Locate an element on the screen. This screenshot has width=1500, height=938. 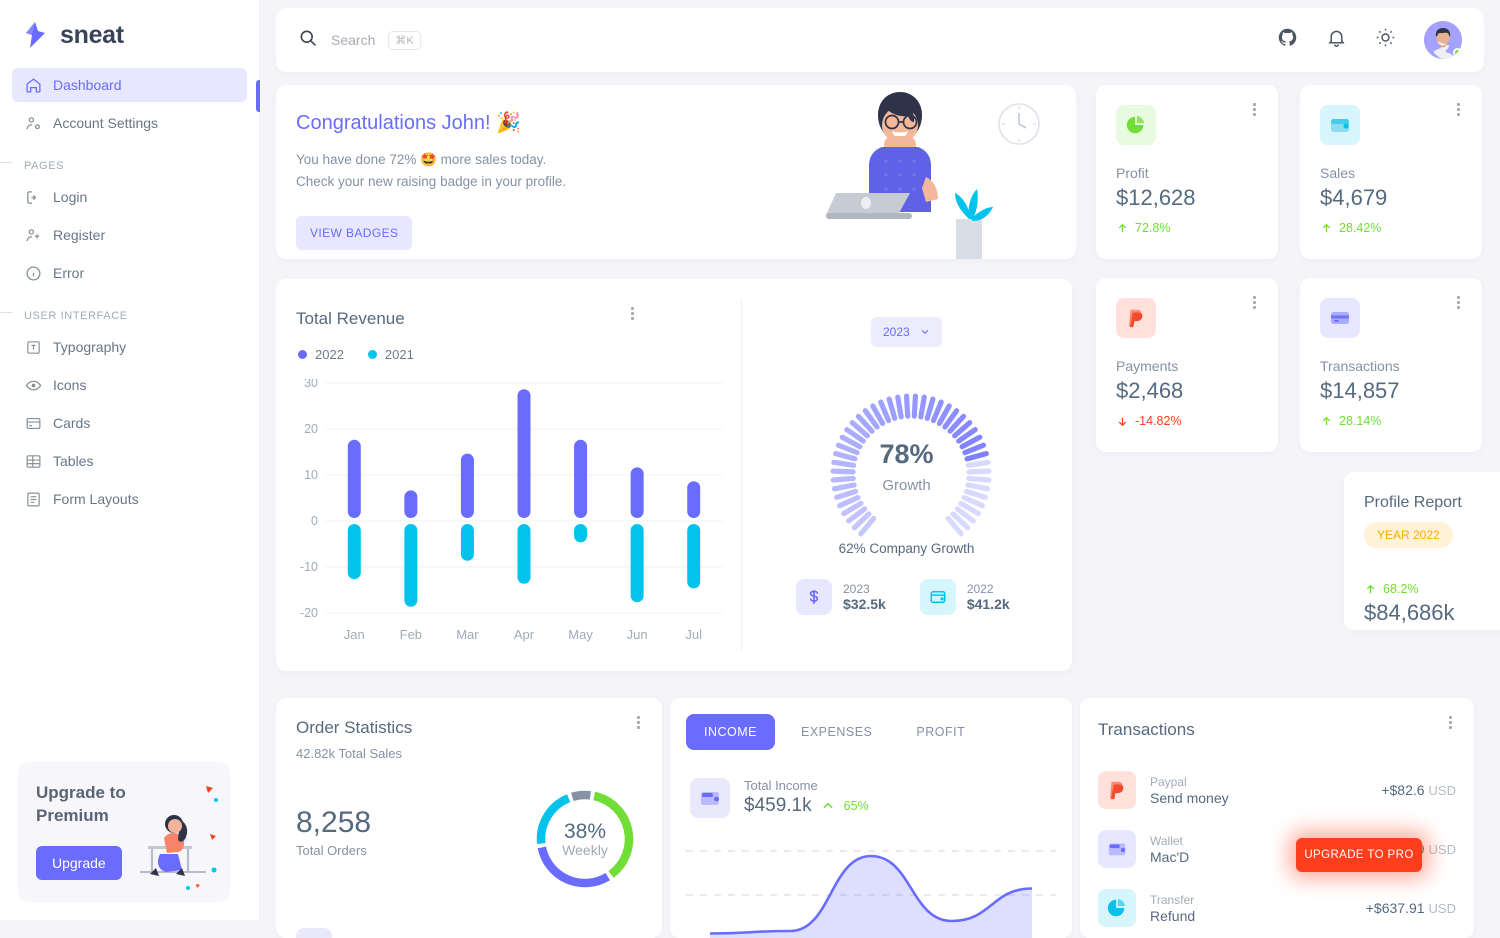
legend-2021: 2021 is located at coordinates (390, 354).